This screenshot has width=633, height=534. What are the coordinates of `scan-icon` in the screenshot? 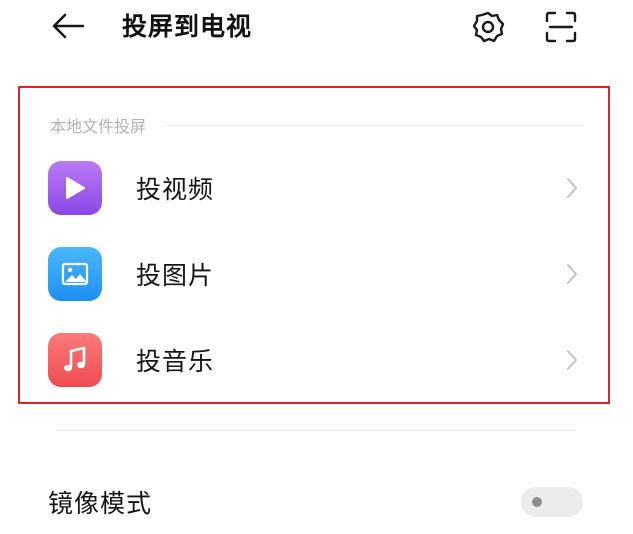 It's located at (561, 27).